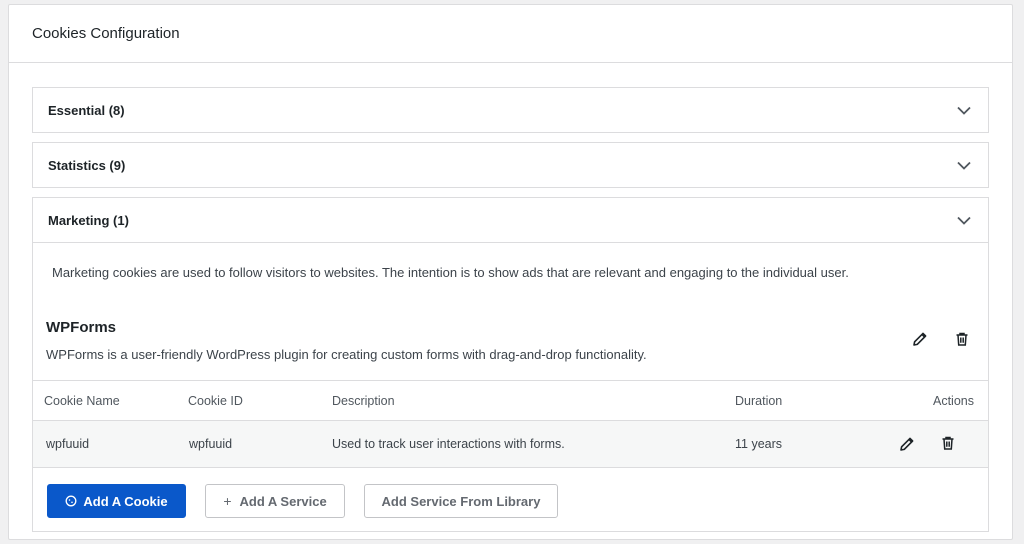  What do you see at coordinates (82, 401) in the screenshot?
I see `header-cookie-name: Cookie Name` at bounding box center [82, 401].